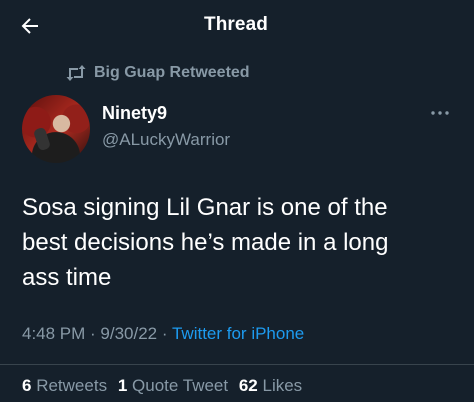 The image size is (474, 402). I want to click on retweet-context: Big Guap Retweeted, so click(157, 73).